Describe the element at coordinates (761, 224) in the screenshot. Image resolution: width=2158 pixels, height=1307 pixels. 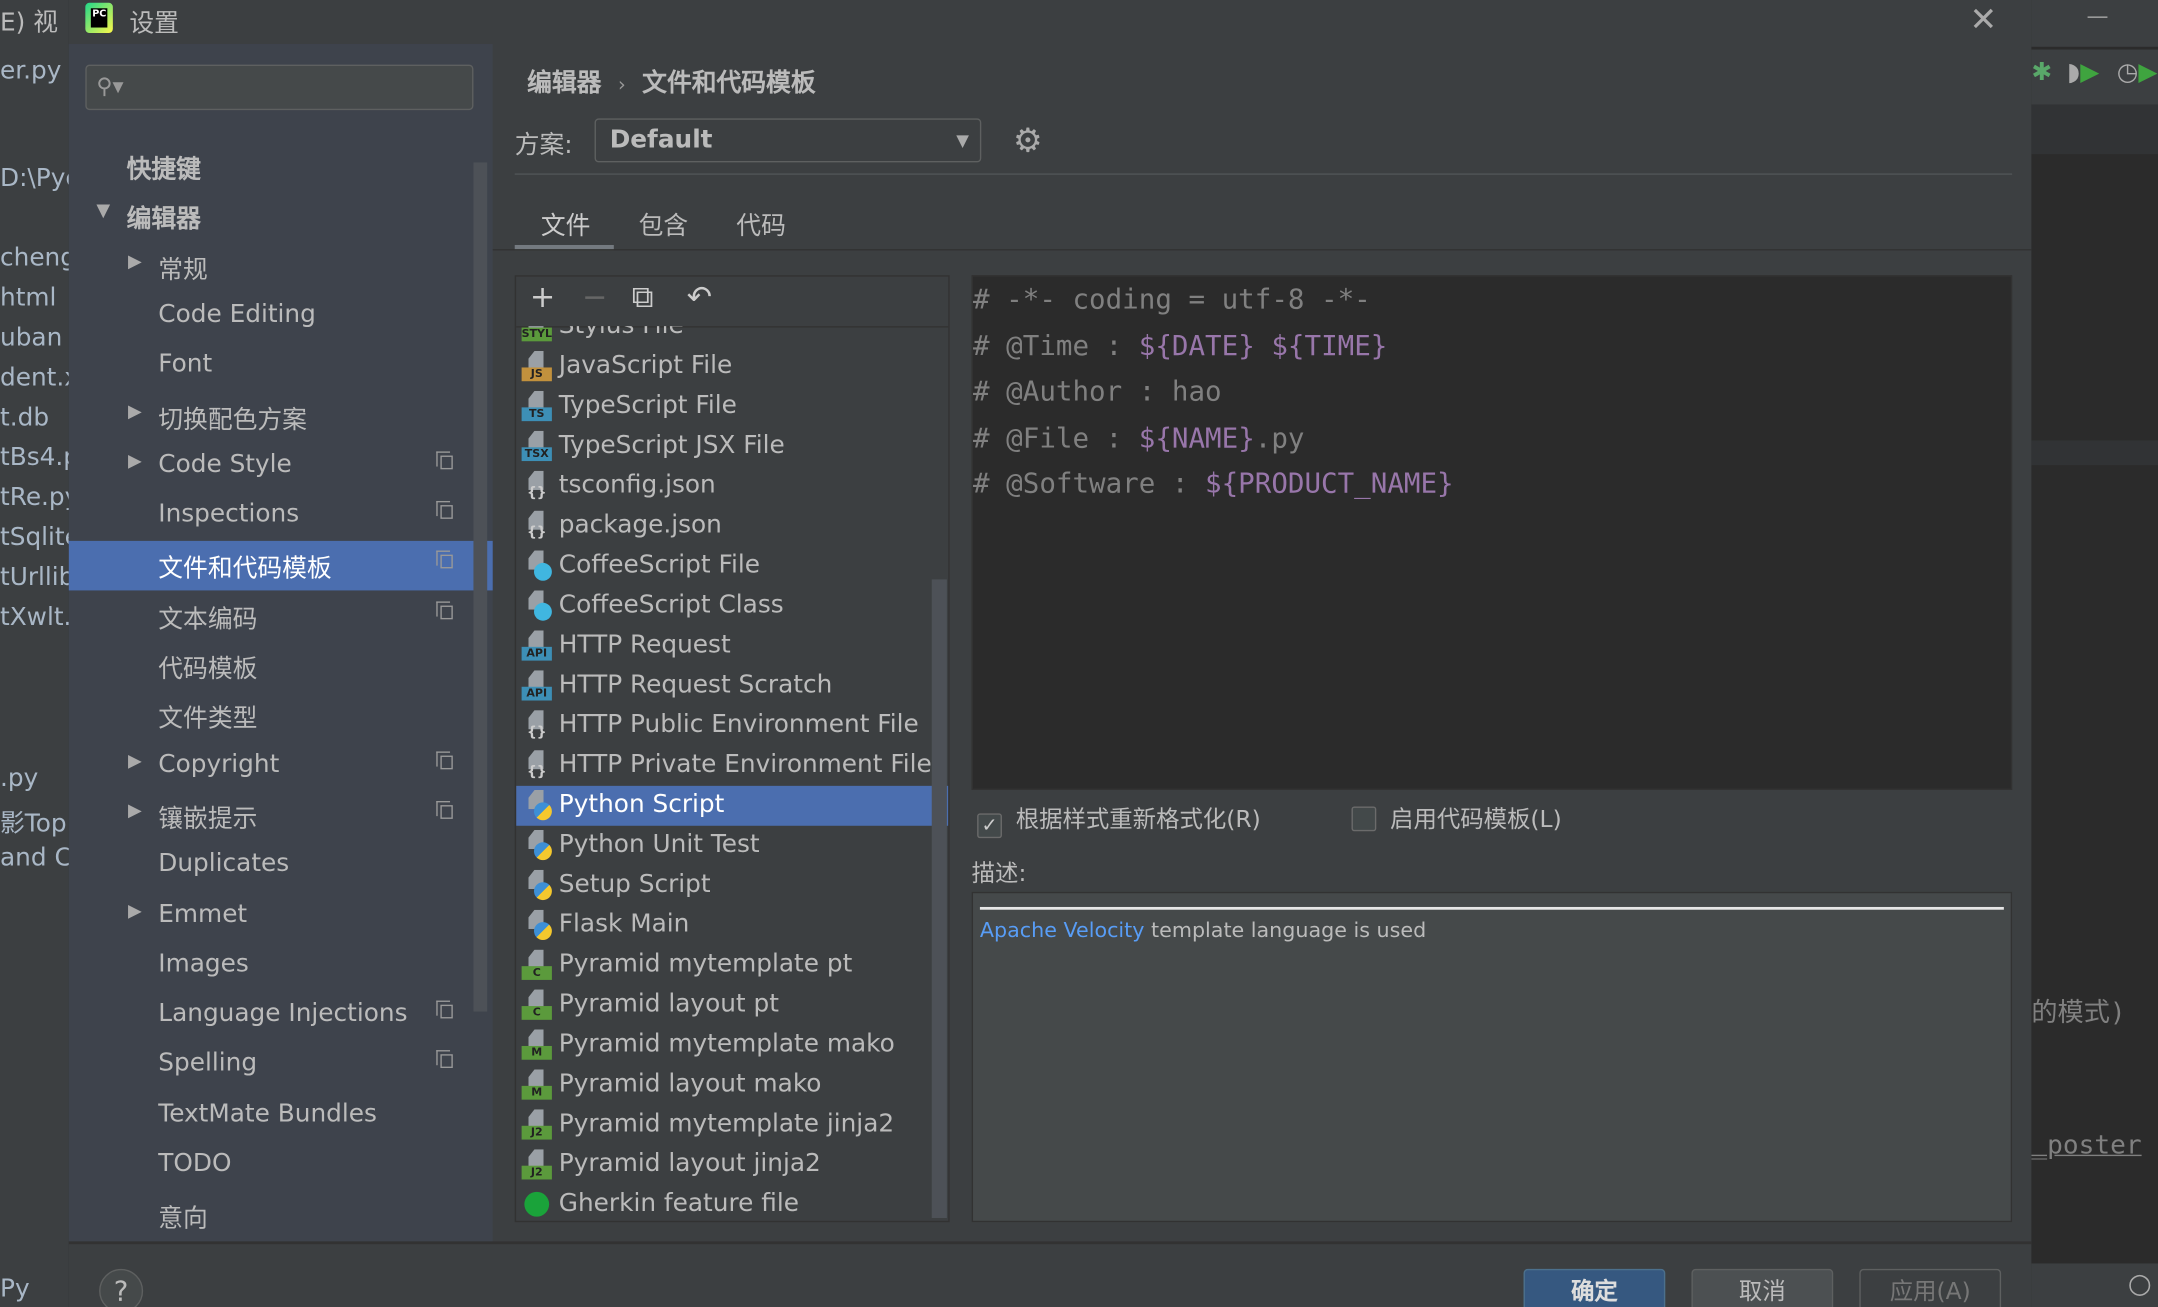
I see `tab-code: 代码` at that location.